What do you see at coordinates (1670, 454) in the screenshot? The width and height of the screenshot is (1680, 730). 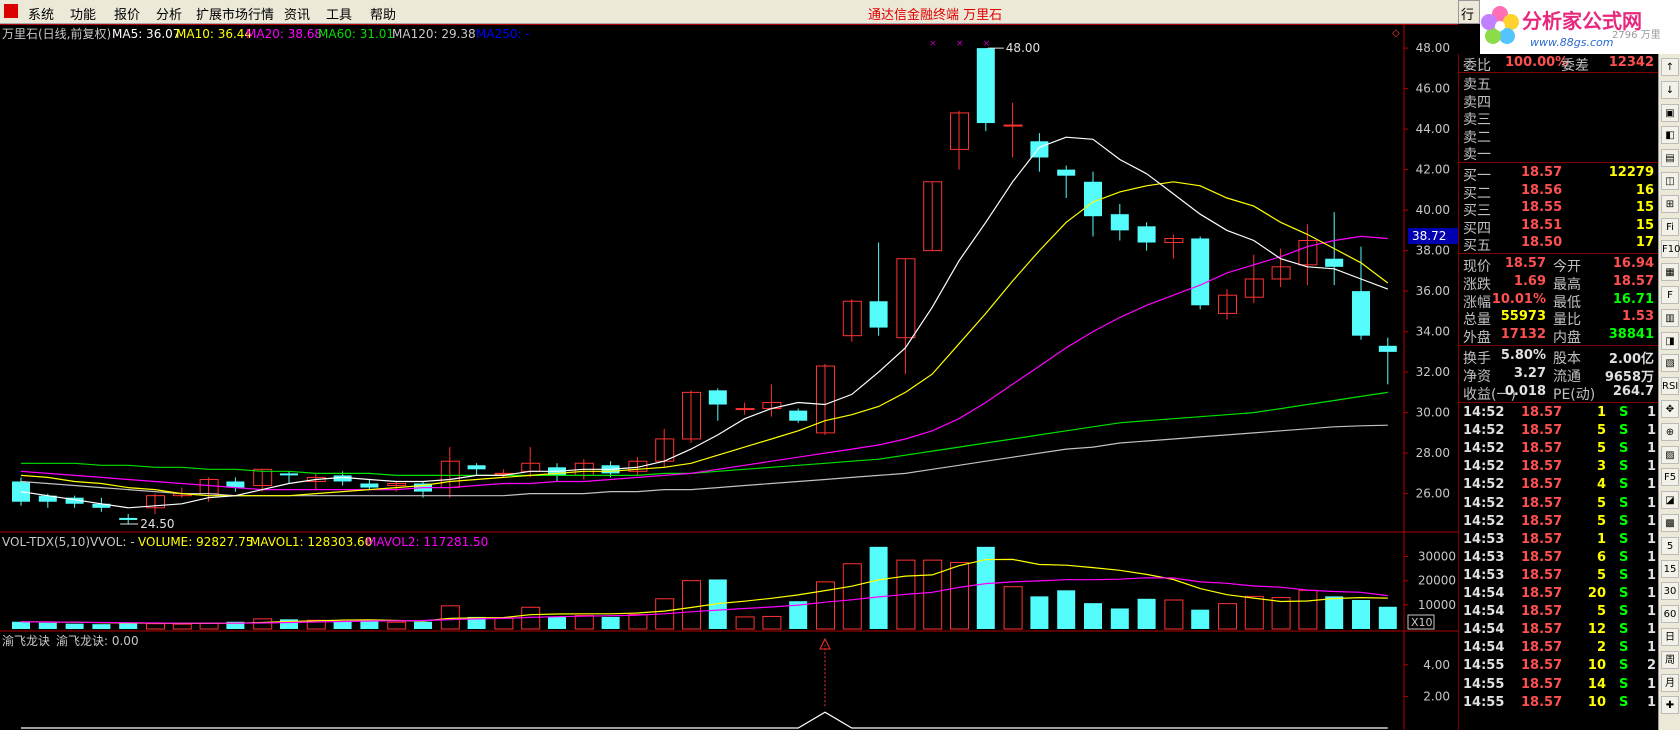 I see `toolbar-button-17: ▨` at bounding box center [1670, 454].